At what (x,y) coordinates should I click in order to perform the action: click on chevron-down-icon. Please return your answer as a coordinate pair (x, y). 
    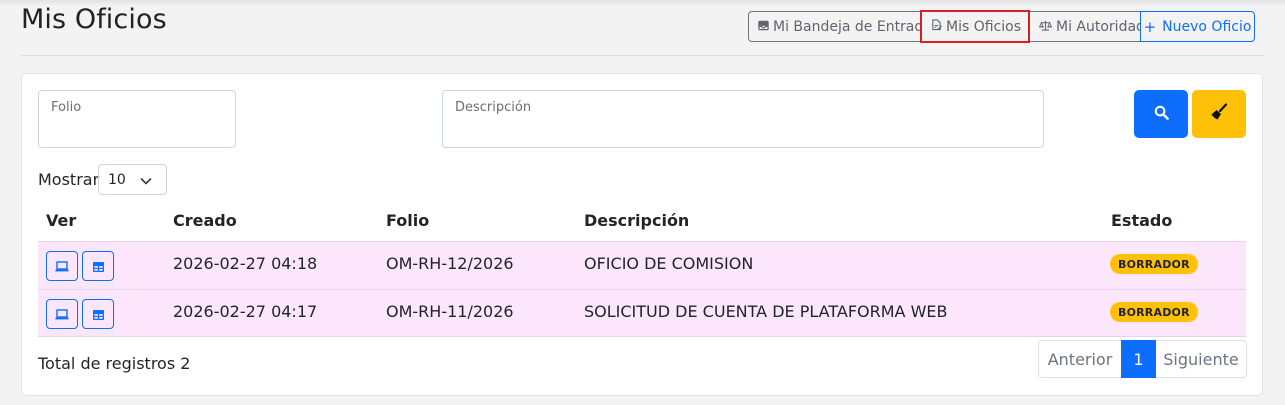
    Looking at the image, I should click on (146, 182).